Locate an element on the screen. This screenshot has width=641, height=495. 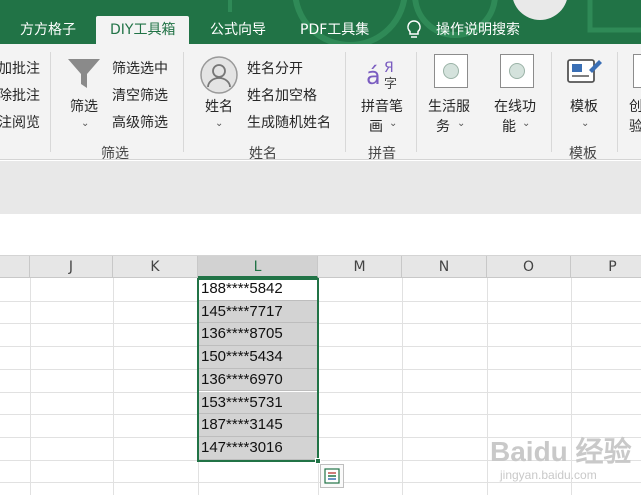
name-add-space-button: 姓名加空格 is located at coordinates (282, 95).